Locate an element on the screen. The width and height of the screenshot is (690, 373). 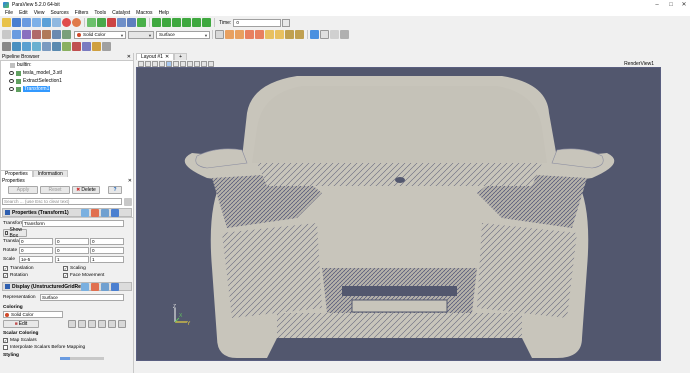
tree-item-builtin: builtin: is located at coordinates (67, 65).